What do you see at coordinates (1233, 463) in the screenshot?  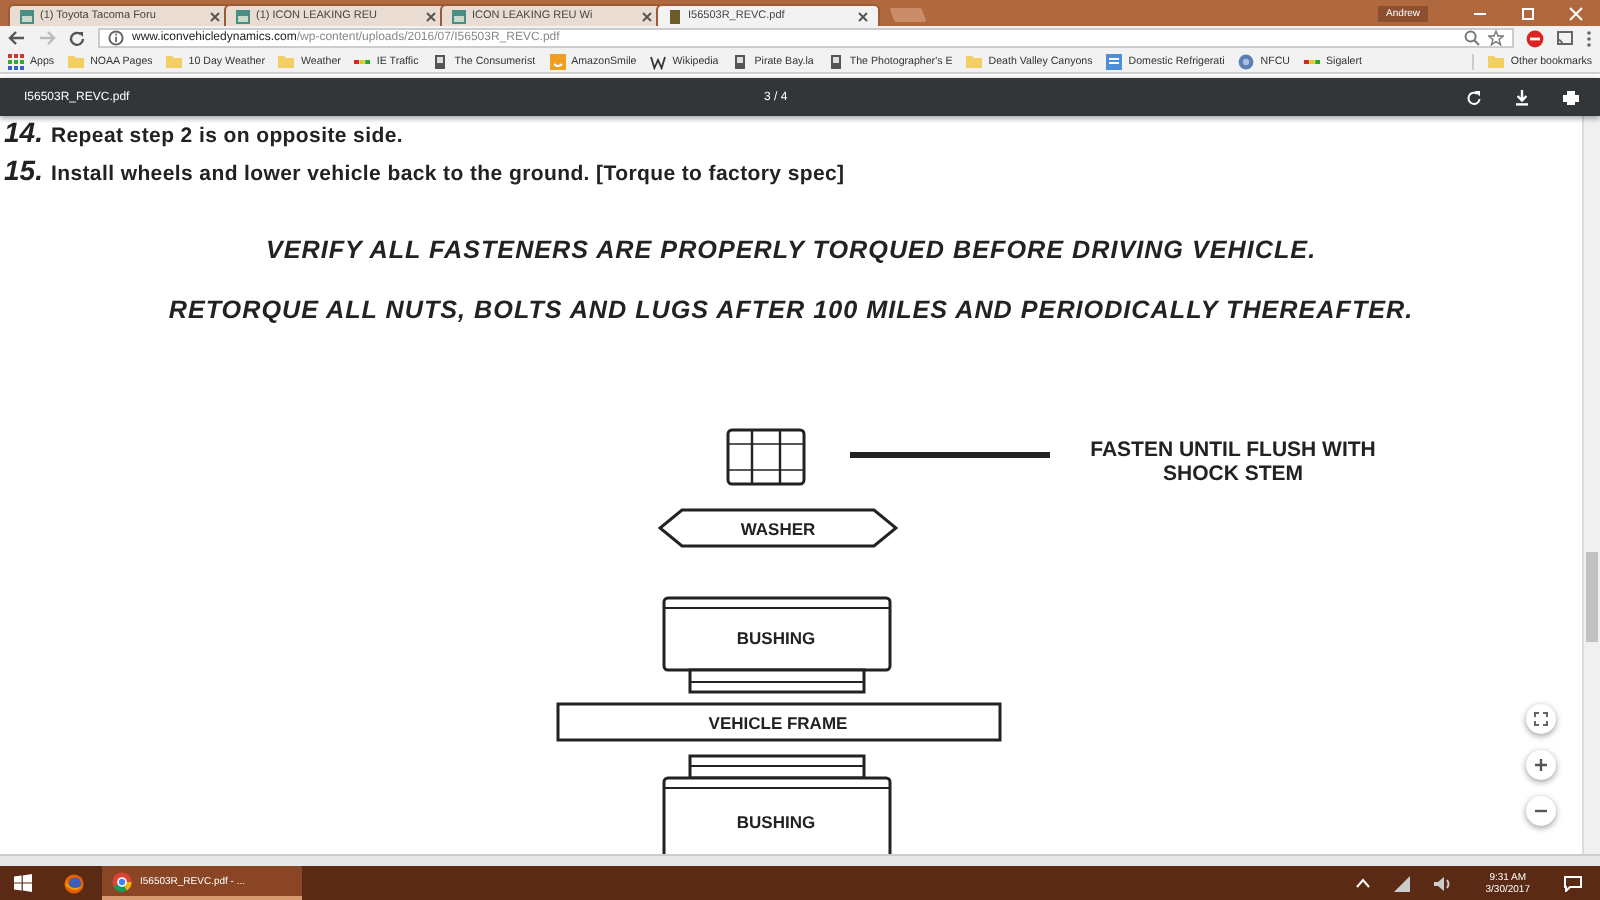 I see `callout-text: FASTEN UNTIL FLUSH WITH SHOCK STEM` at bounding box center [1233, 463].